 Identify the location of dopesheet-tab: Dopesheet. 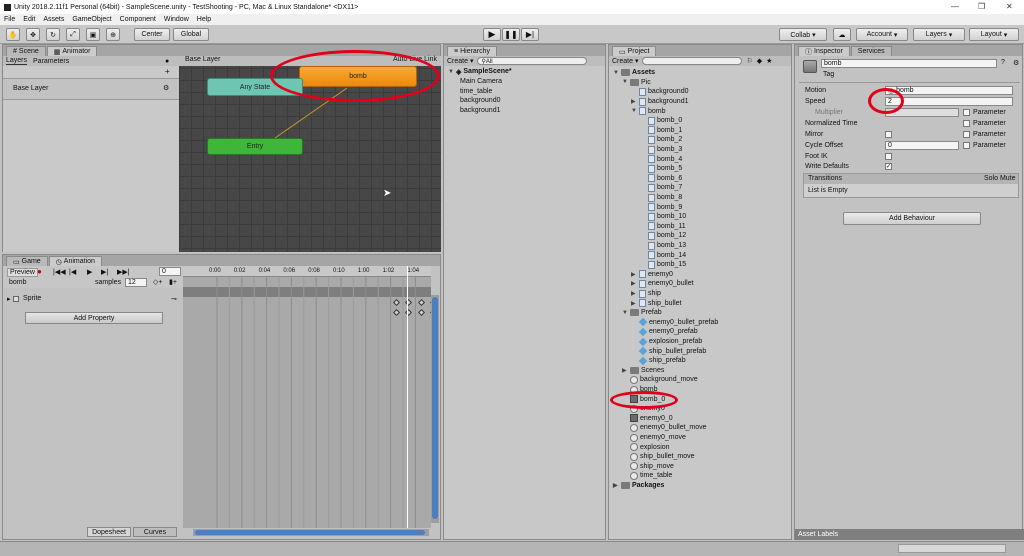
(109, 532).